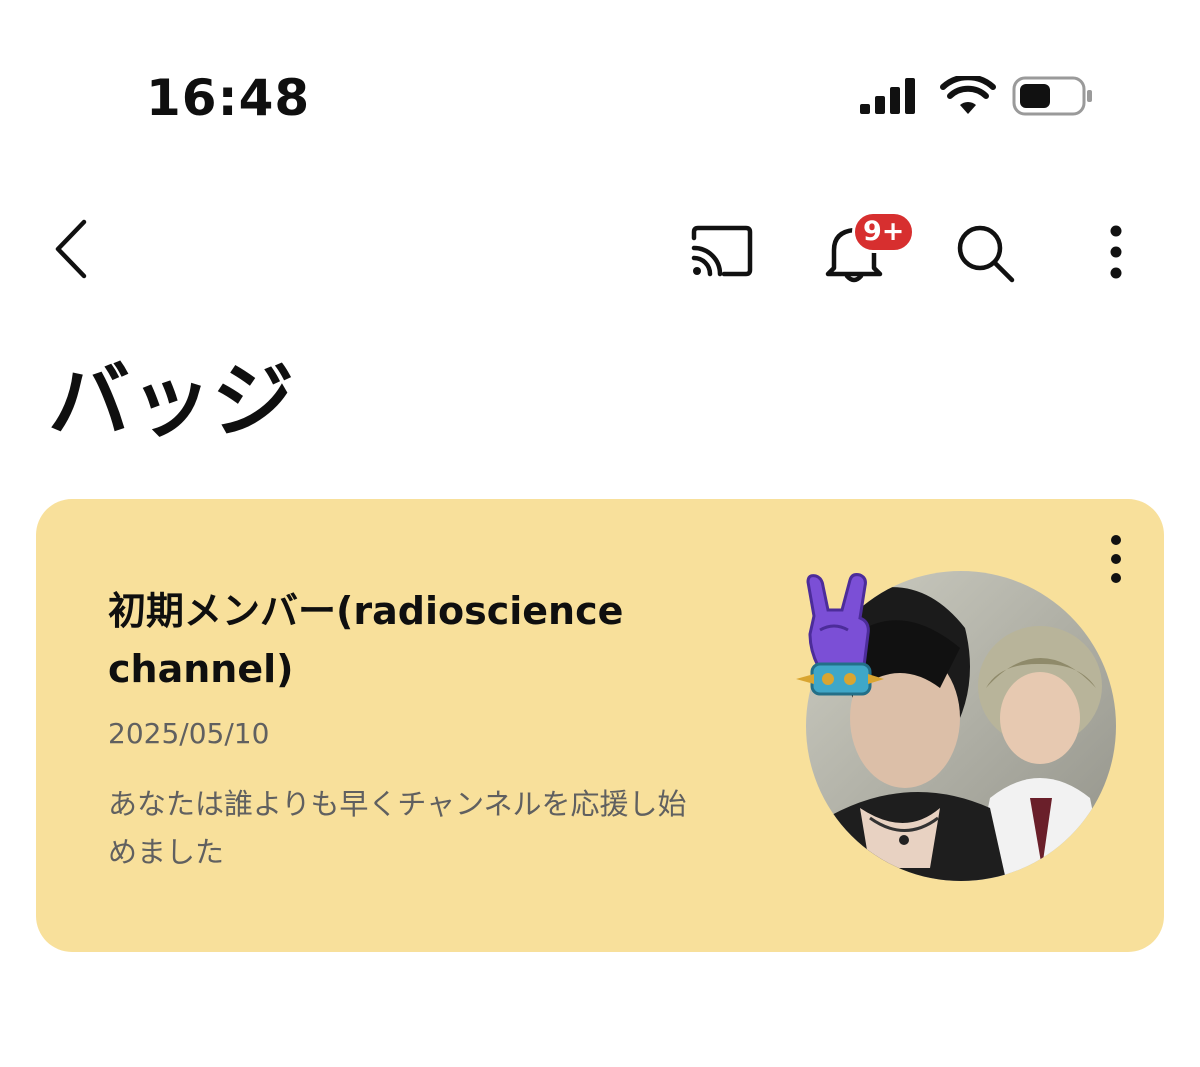 This screenshot has height=1067, width=1200. I want to click on notification-count-badge: 9+, so click(884, 232).